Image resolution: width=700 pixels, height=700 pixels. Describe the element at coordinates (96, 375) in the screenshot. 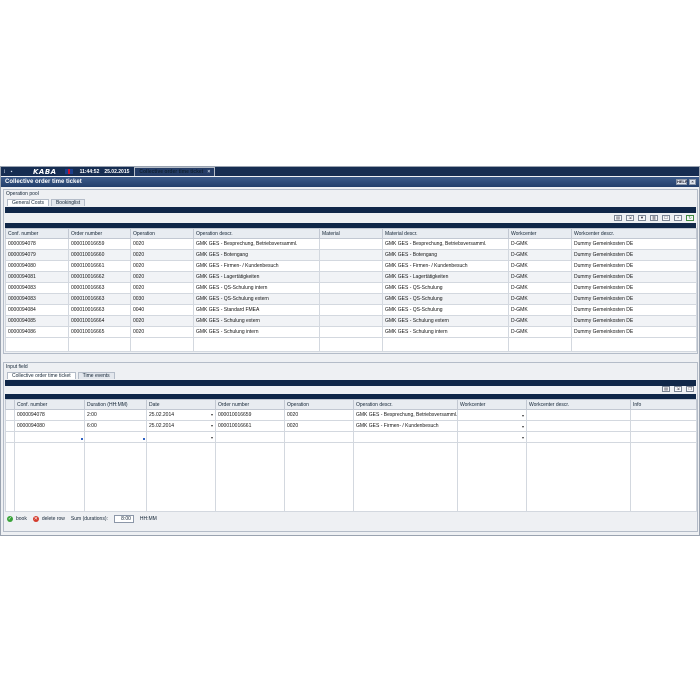

I see `tab-time-events: Time events` at that location.